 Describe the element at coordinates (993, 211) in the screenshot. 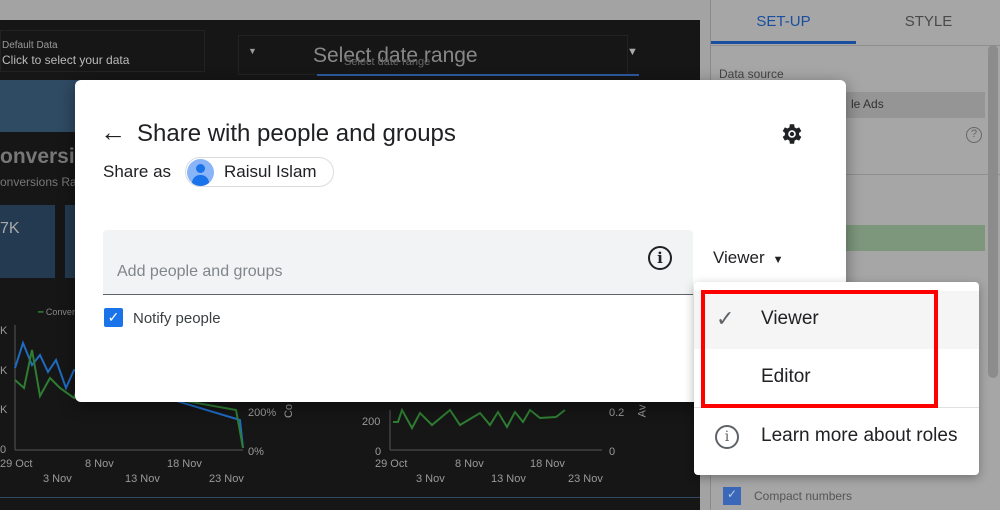

I see `scrollbar` at that location.